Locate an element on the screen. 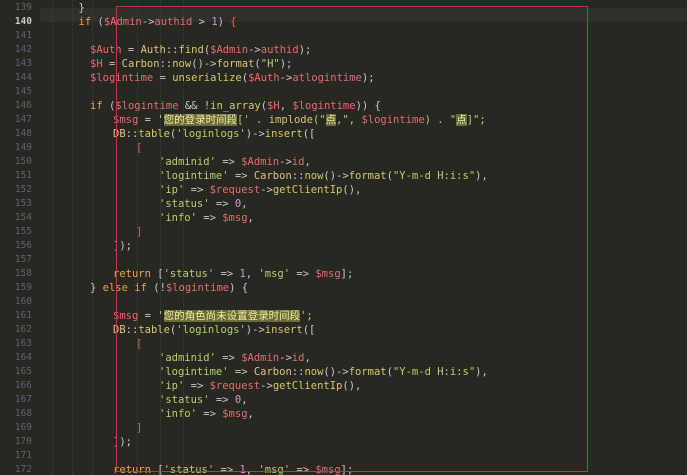 This screenshot has height=475, width=687. code-token: find is located at coordinates (191, 50).